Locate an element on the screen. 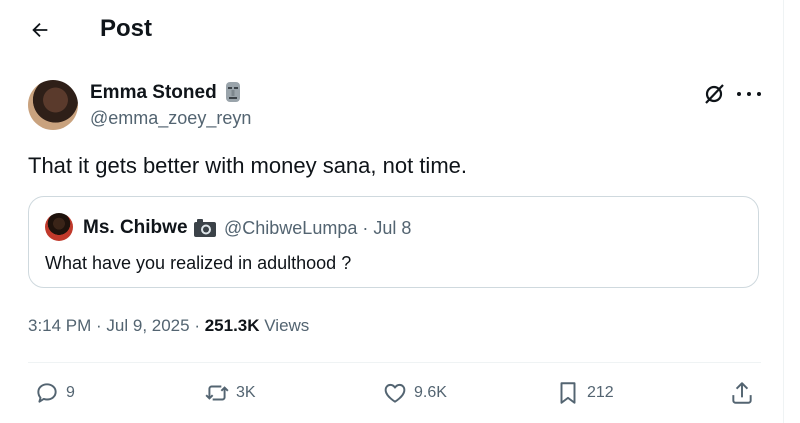 The height and width of the screenshot is (423, 800). page-header: Post is located at coordinates (391, 30).